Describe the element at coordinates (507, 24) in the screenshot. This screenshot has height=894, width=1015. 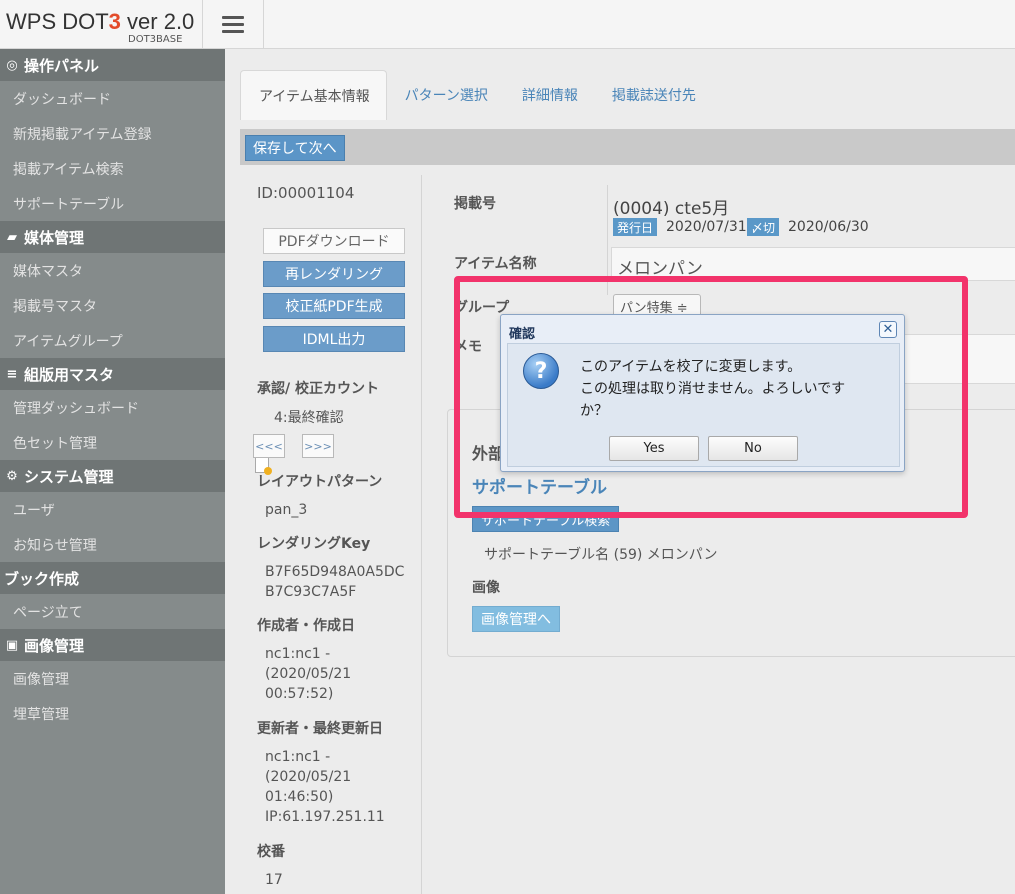
I see `top-header: WPS DOT3 ver 2.0 DOT3BASE` at that location.